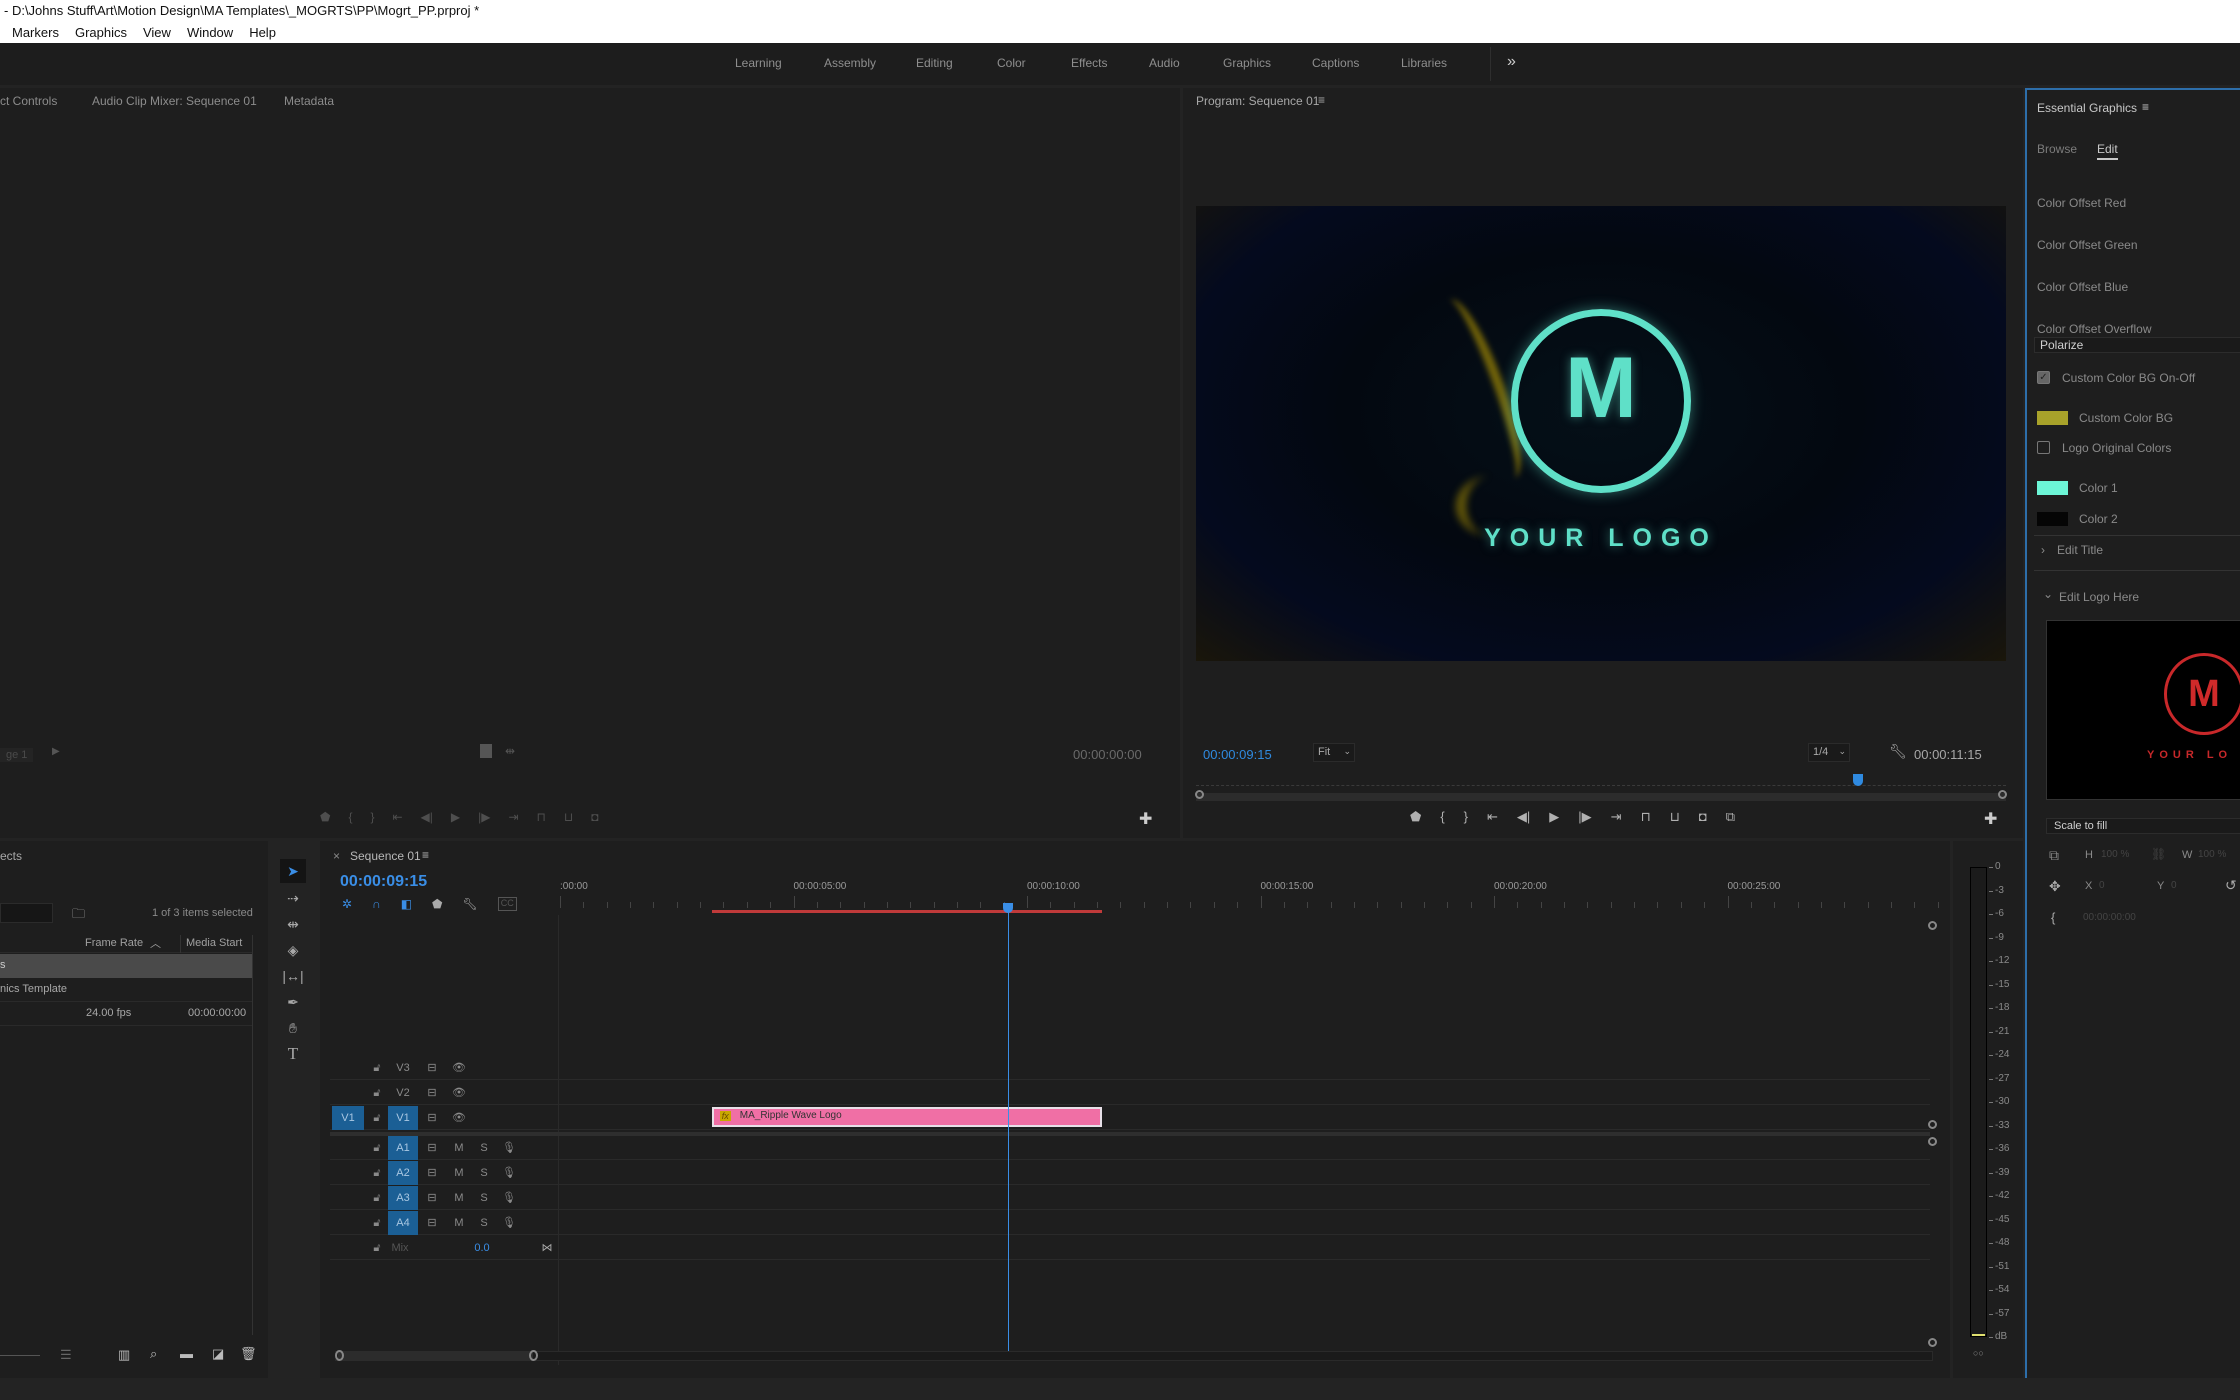 The width and height of the screenshot is (2240, 1400). What do you see at coordinates (1199, 794) in the screenshot?
I see `scrubber-start-handle` at bounding box center [1199, 794].